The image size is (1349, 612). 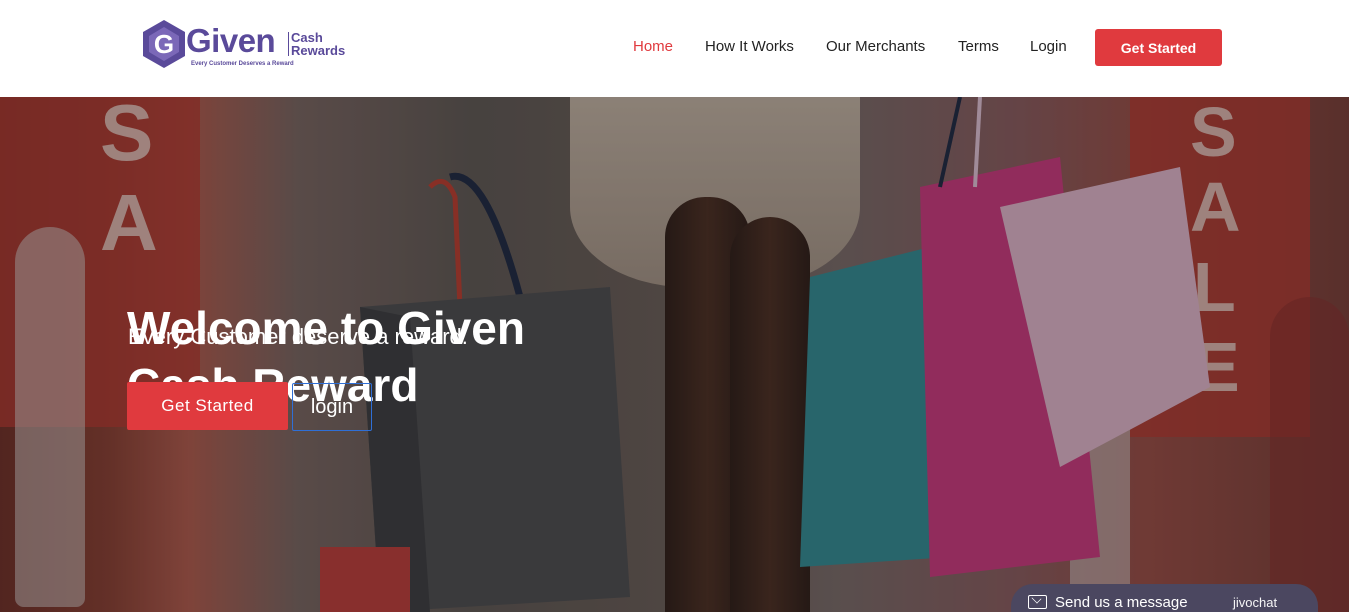 I want to click on logo-letter: G, so click(x=164, y=44).